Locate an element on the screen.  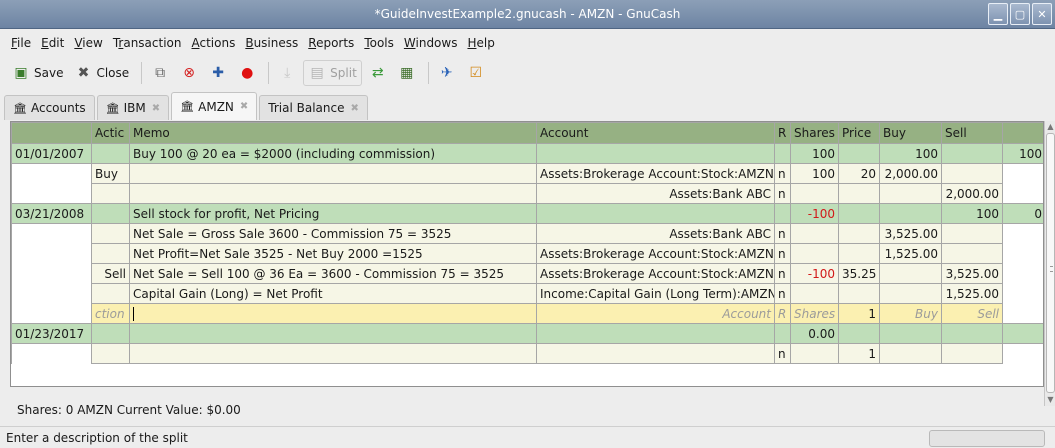
reconcile-button: ☑ is located at coordinates (476, 73).